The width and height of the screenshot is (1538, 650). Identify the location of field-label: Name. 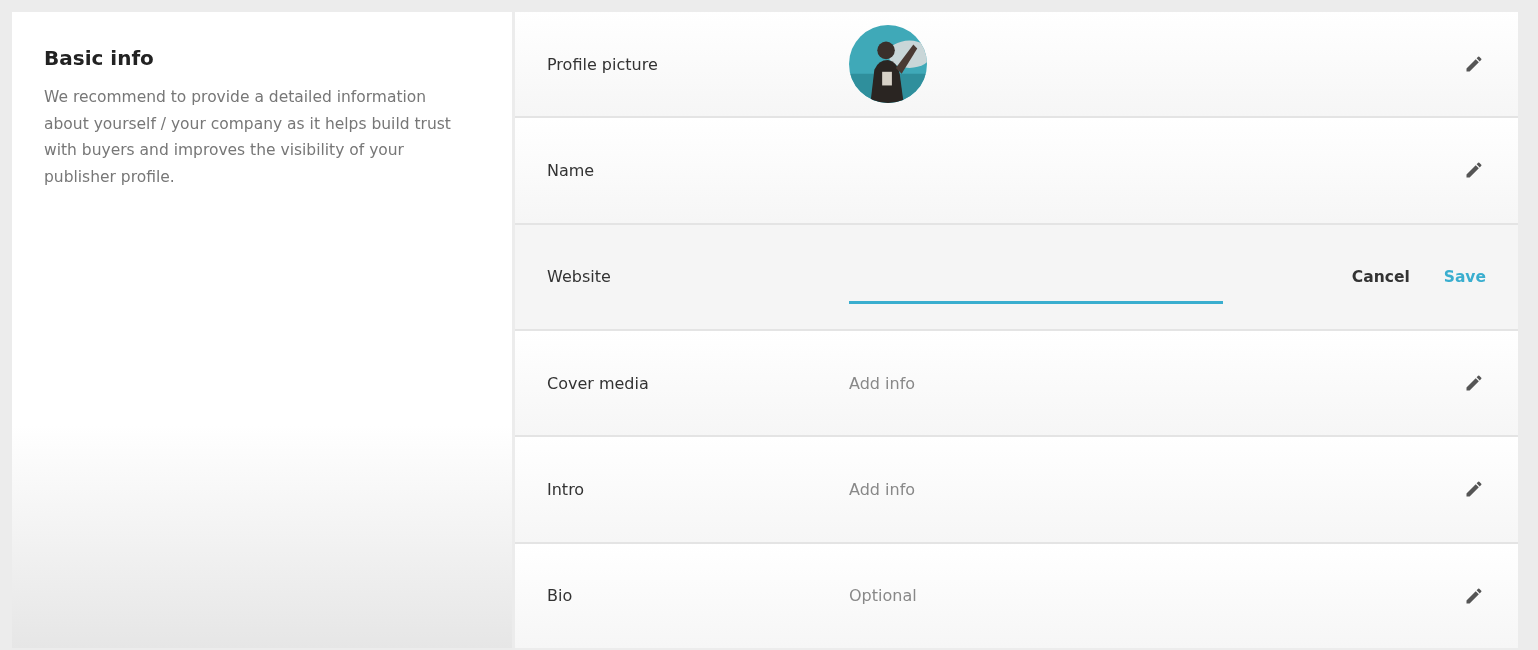
(571, 170).